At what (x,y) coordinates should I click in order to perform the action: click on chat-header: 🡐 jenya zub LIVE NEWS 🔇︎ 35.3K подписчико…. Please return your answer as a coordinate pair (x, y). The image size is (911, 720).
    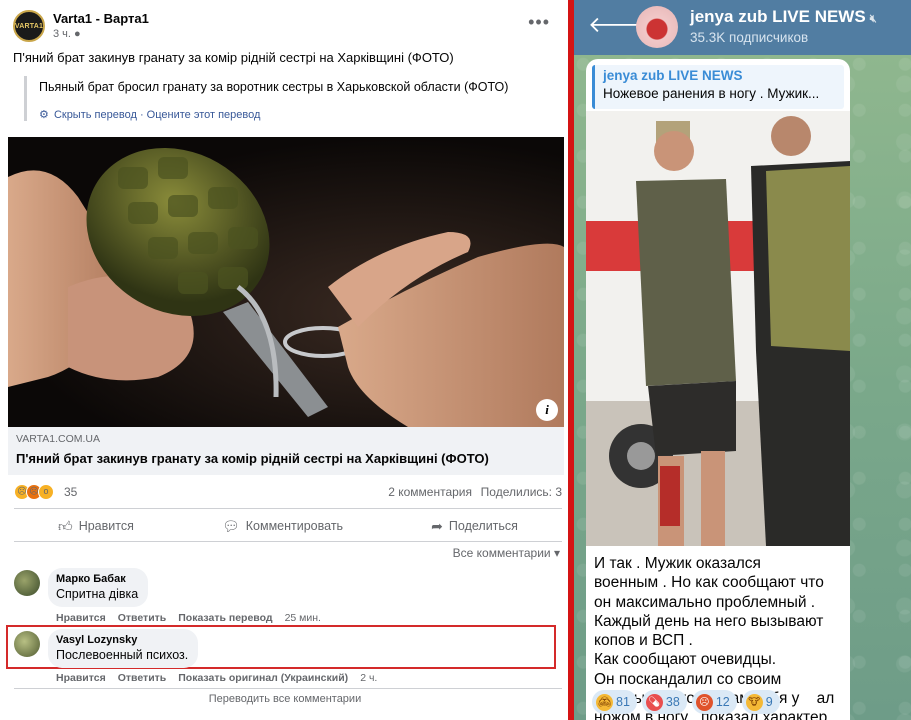
    Looking at the image, I should click on (742, 27).